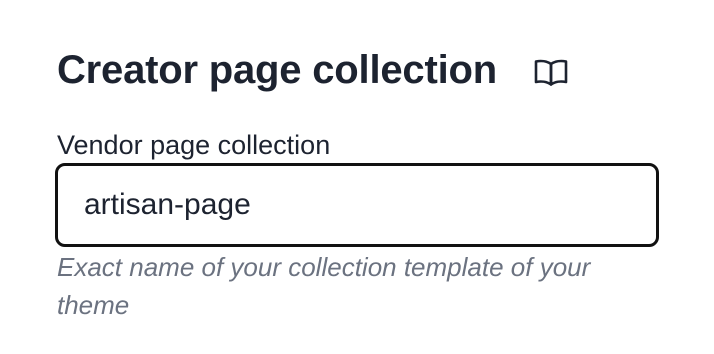 Image resolution: width=714 pixels, height=354 pixels. Describe the element at coordinates (194, 145) in the screenshot. I see `field-label: Vendor page collection` at that location.